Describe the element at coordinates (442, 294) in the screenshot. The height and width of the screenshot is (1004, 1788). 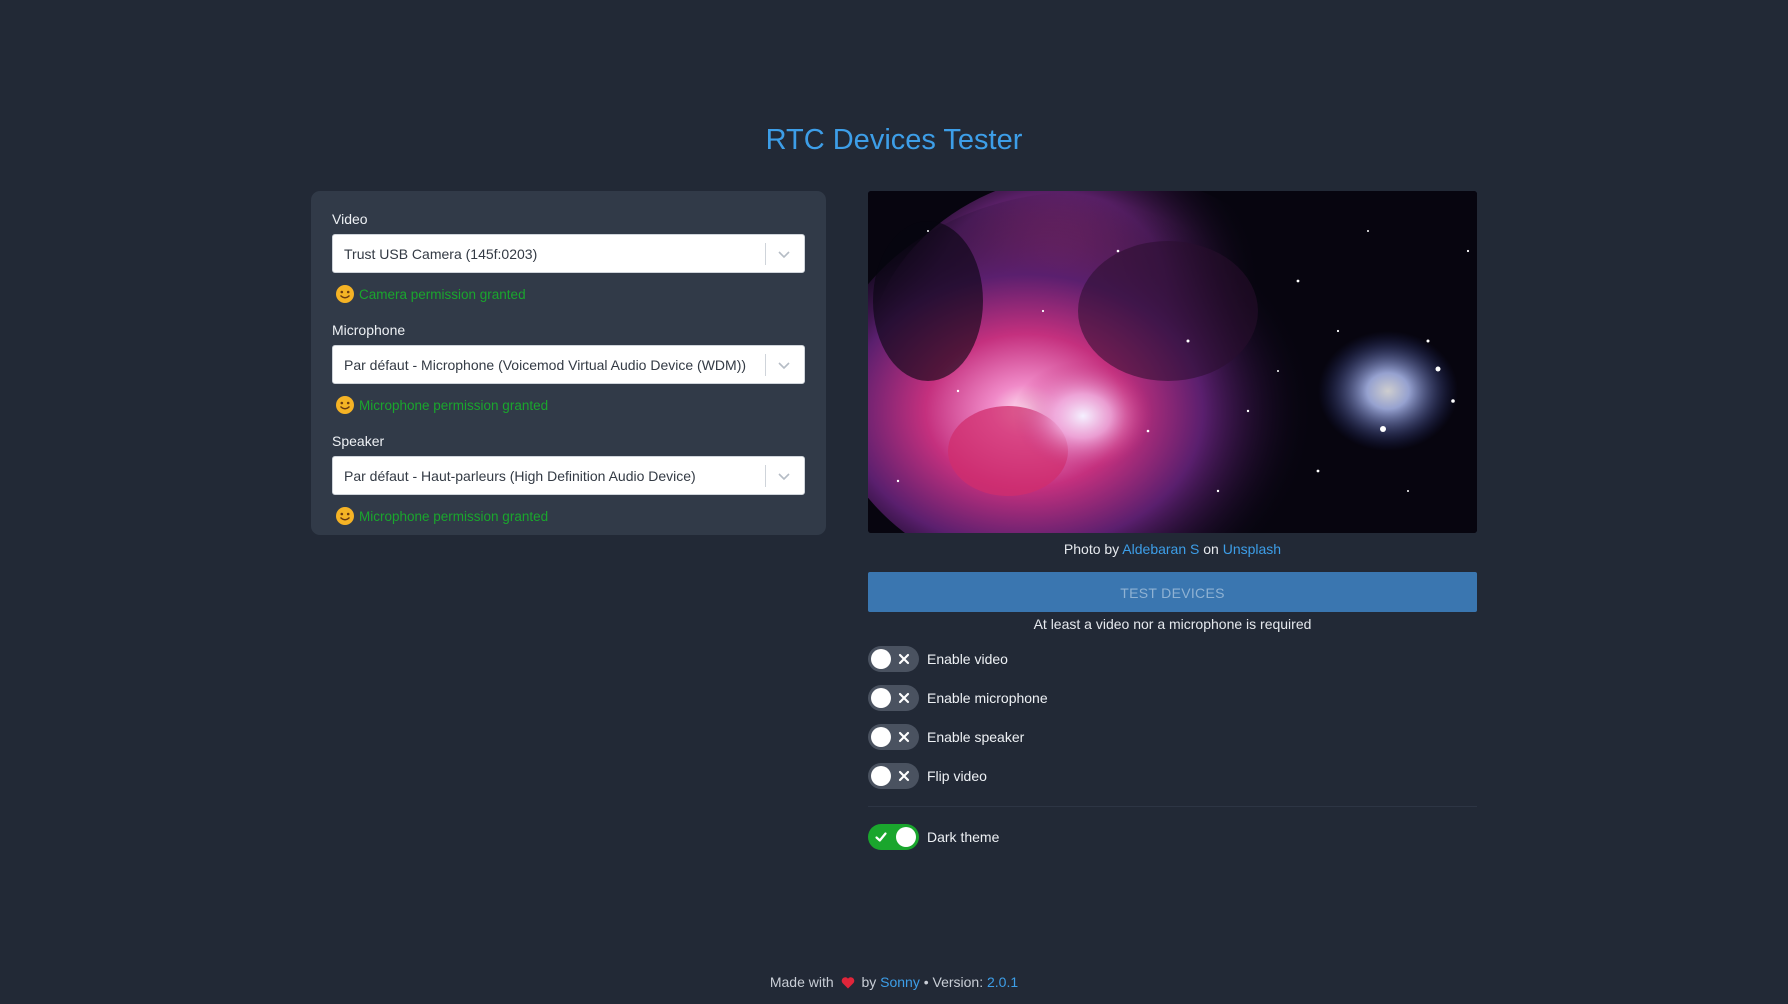
I see `camera-permission-text: Camera permission granted` at that location.